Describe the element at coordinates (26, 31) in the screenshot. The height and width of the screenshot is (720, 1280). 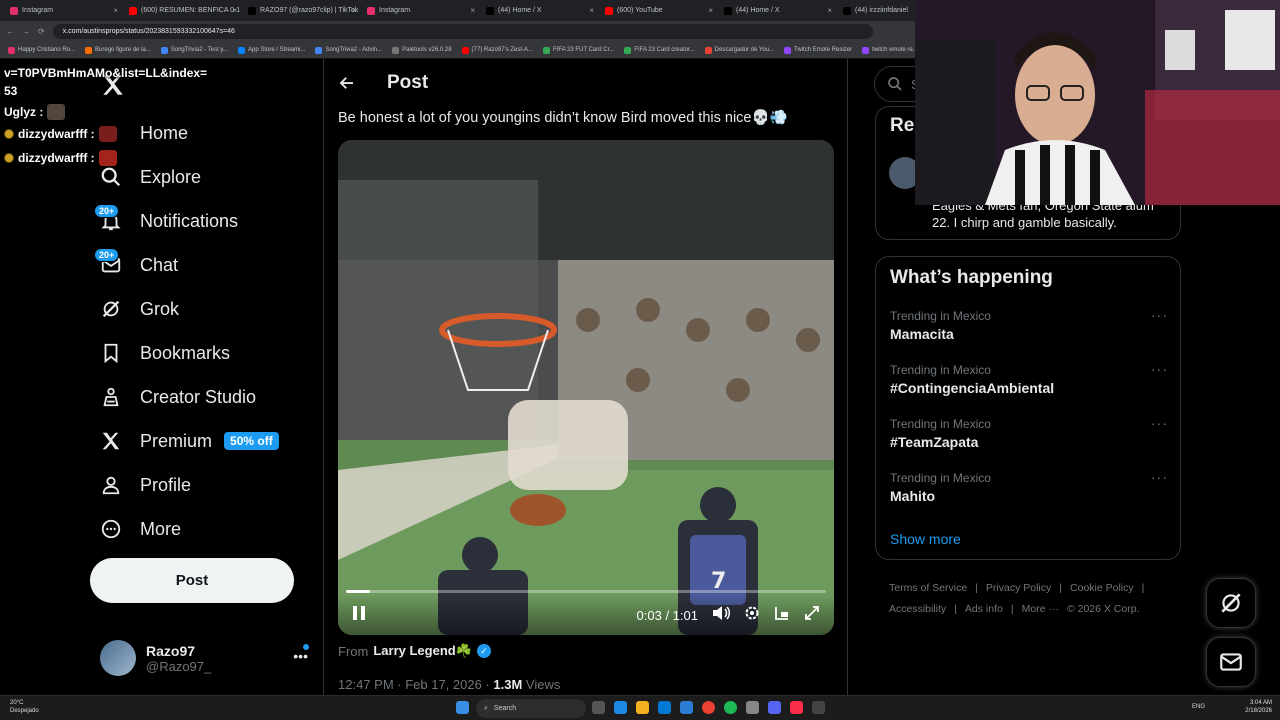
I see `forward-nav-icon: →` at that location.